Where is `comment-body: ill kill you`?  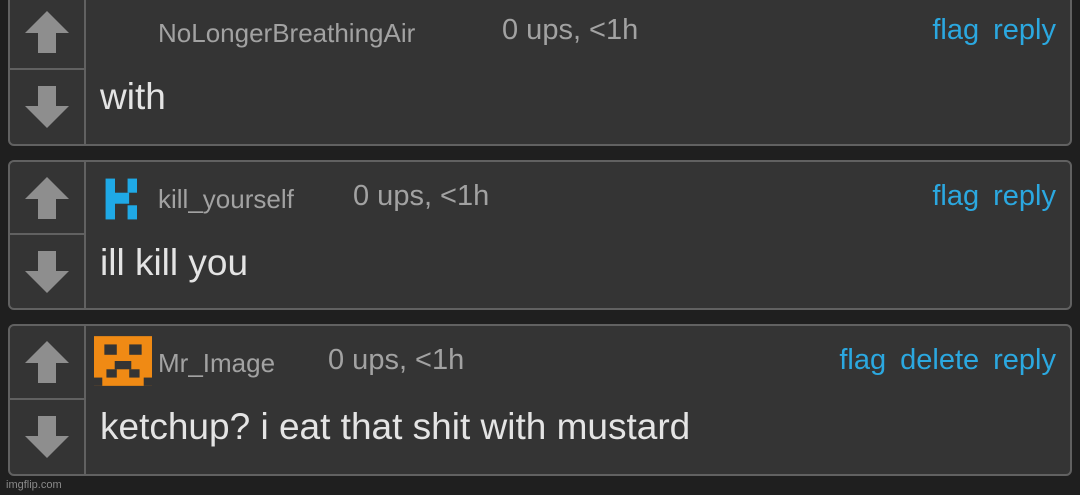
comment-body: ill kill you is located at coordinates (174, 262).